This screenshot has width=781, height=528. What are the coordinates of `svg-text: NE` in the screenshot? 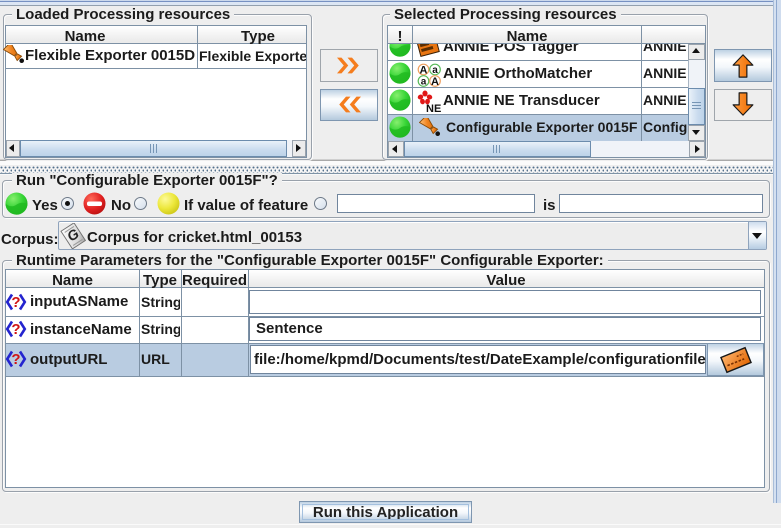 It's located at (433, 109).